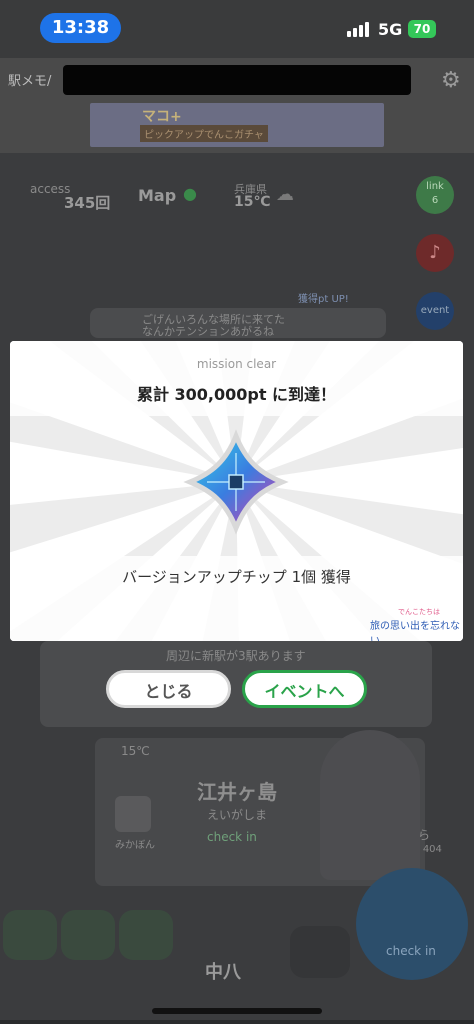 Image resolution: width=474 pixels, height=1024 pixels. Describe the element at coordinates (190, 193) in the screenshot. I see `map-pin-icon: ●` at that location.